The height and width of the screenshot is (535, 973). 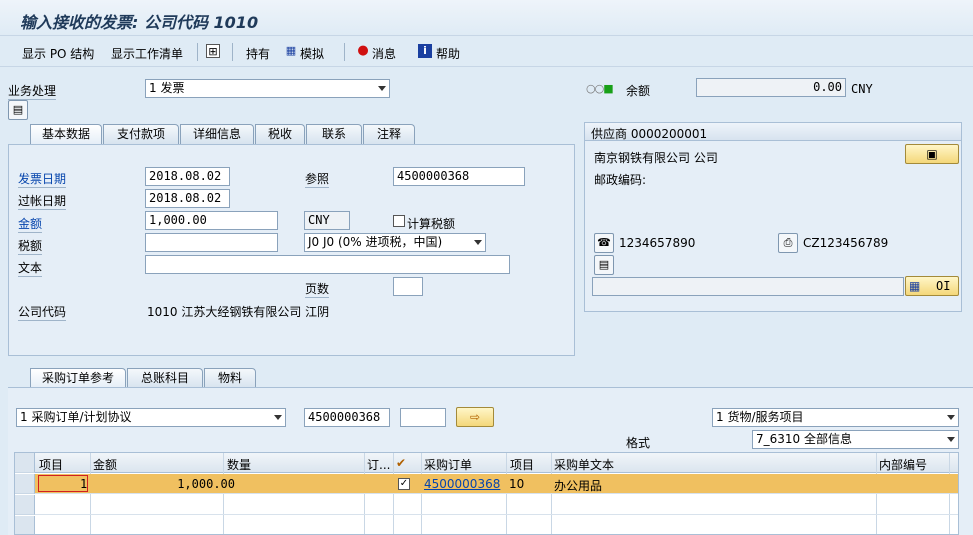 What do you see at coordinates (448, 53) in the screenshot?
I see `help-button: 帮助` at bounding box center [448, 53].